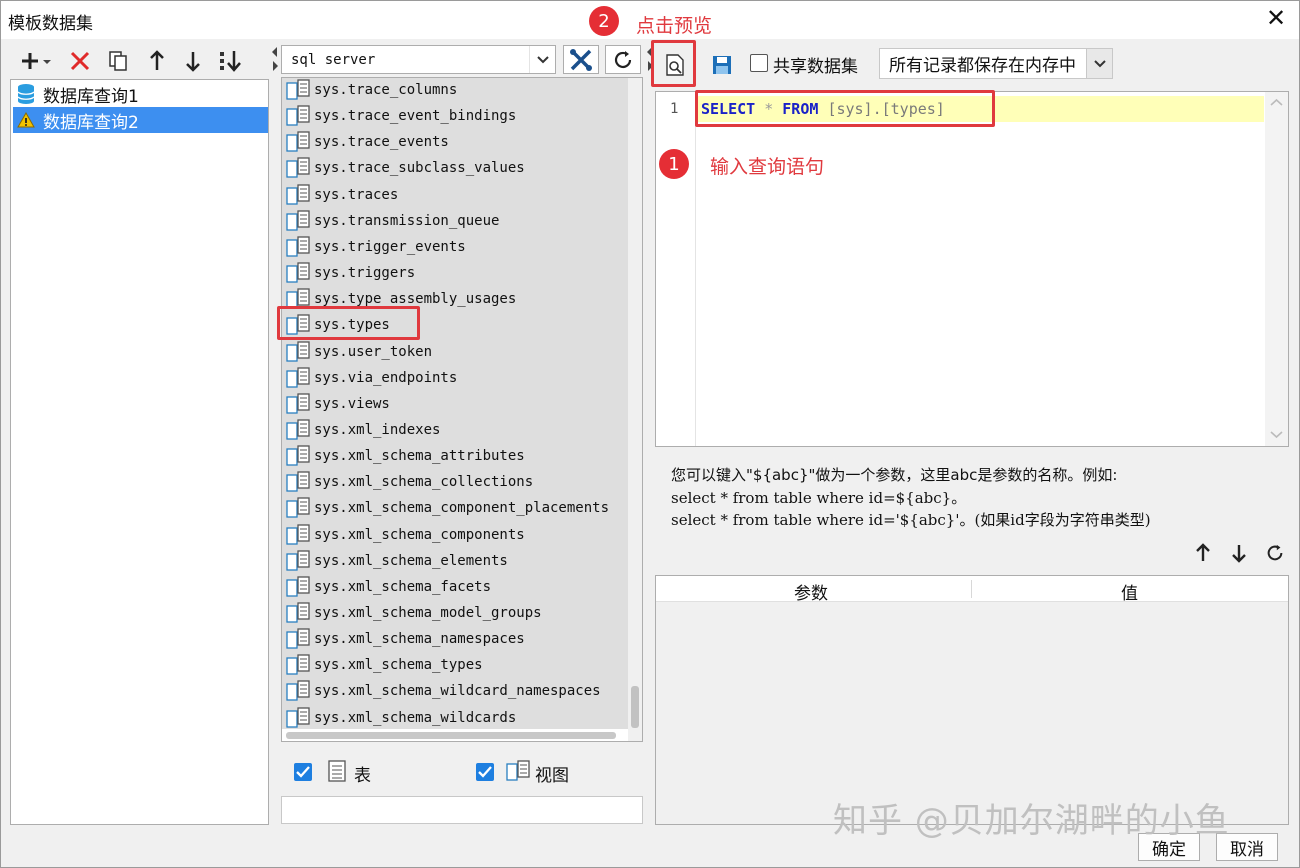  Describe the element at coordinates (1276, 435) in the screenshot. I see `scroll-down-icon` at that location.